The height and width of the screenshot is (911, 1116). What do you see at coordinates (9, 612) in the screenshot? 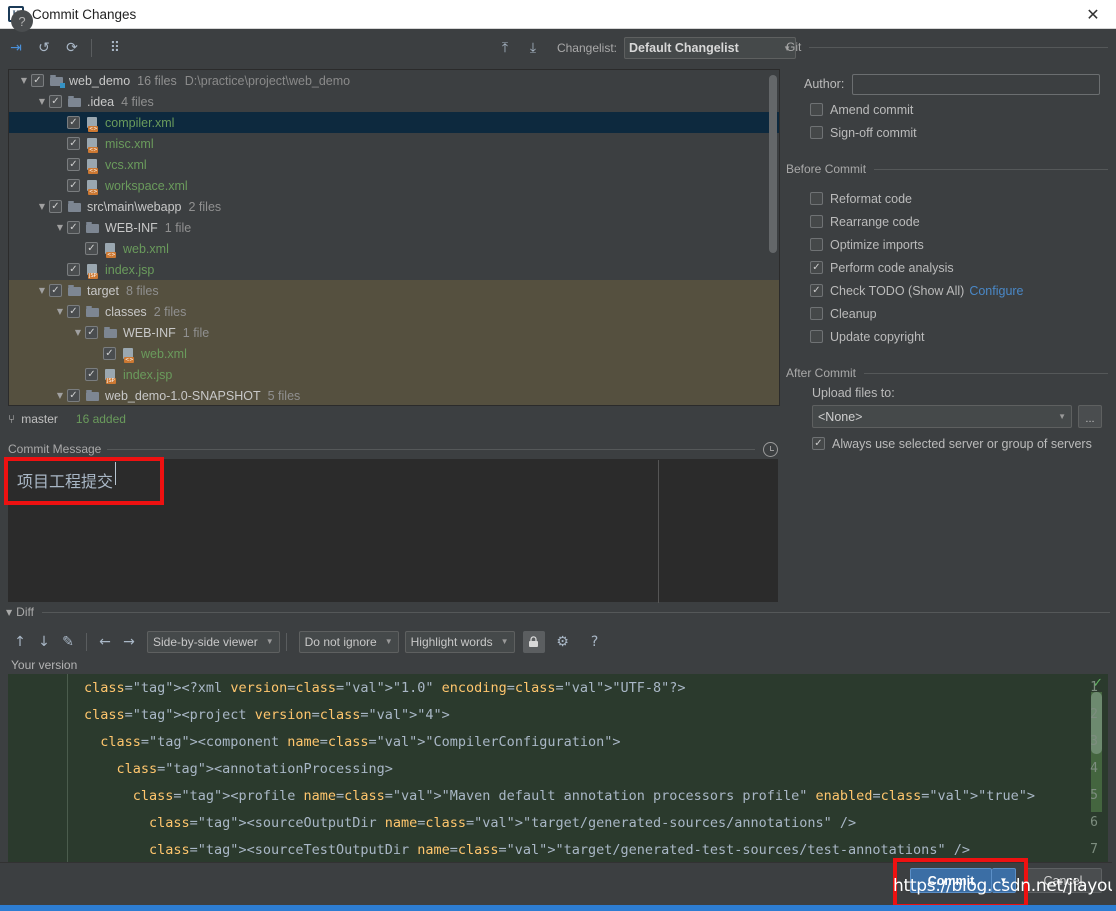
I see `collapse-twisty-icon: ▼` at bounding box center [9, 612].